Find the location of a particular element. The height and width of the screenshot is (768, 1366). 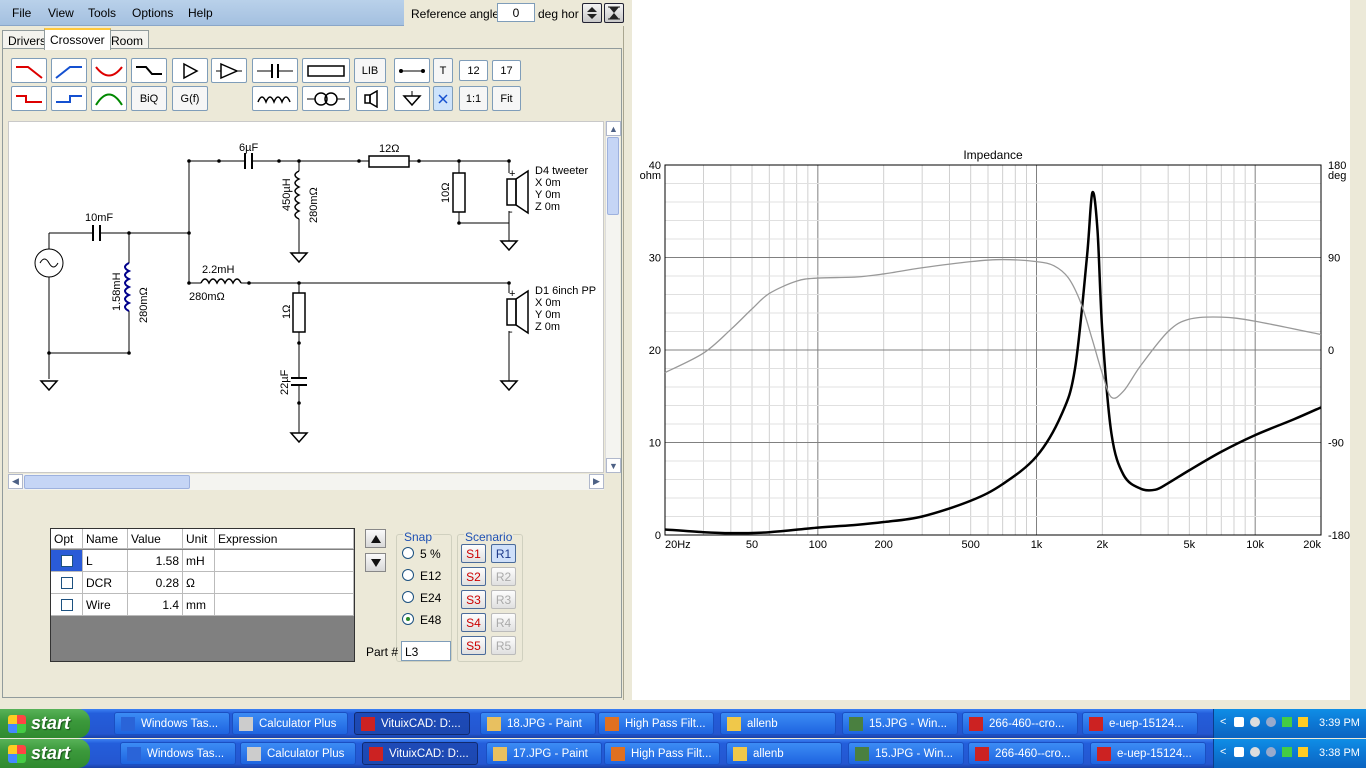

grid-x-input: 12 is located at coordinates (473, 70).